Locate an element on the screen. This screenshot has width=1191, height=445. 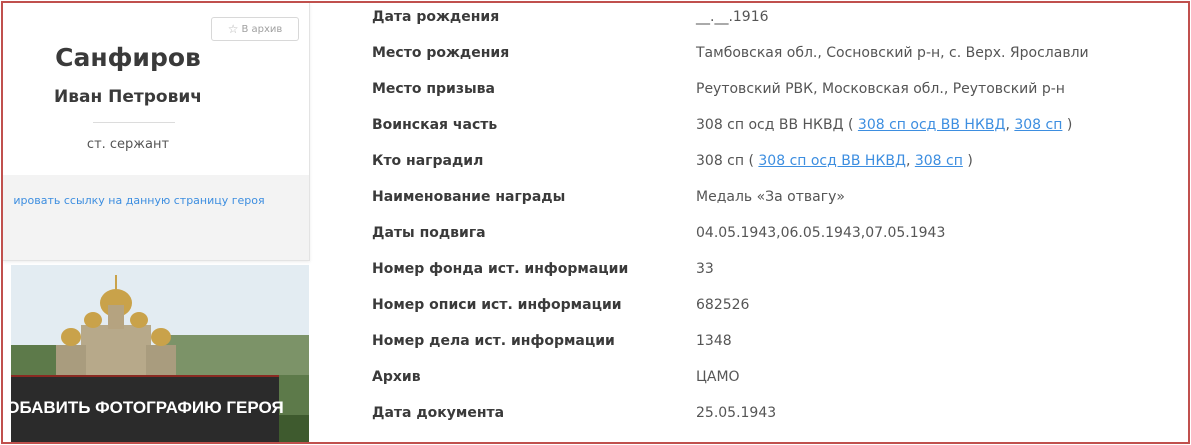
info-row-award-name: Наименование награды Медаль «За отвагу» is located at coordinates (772, 204).